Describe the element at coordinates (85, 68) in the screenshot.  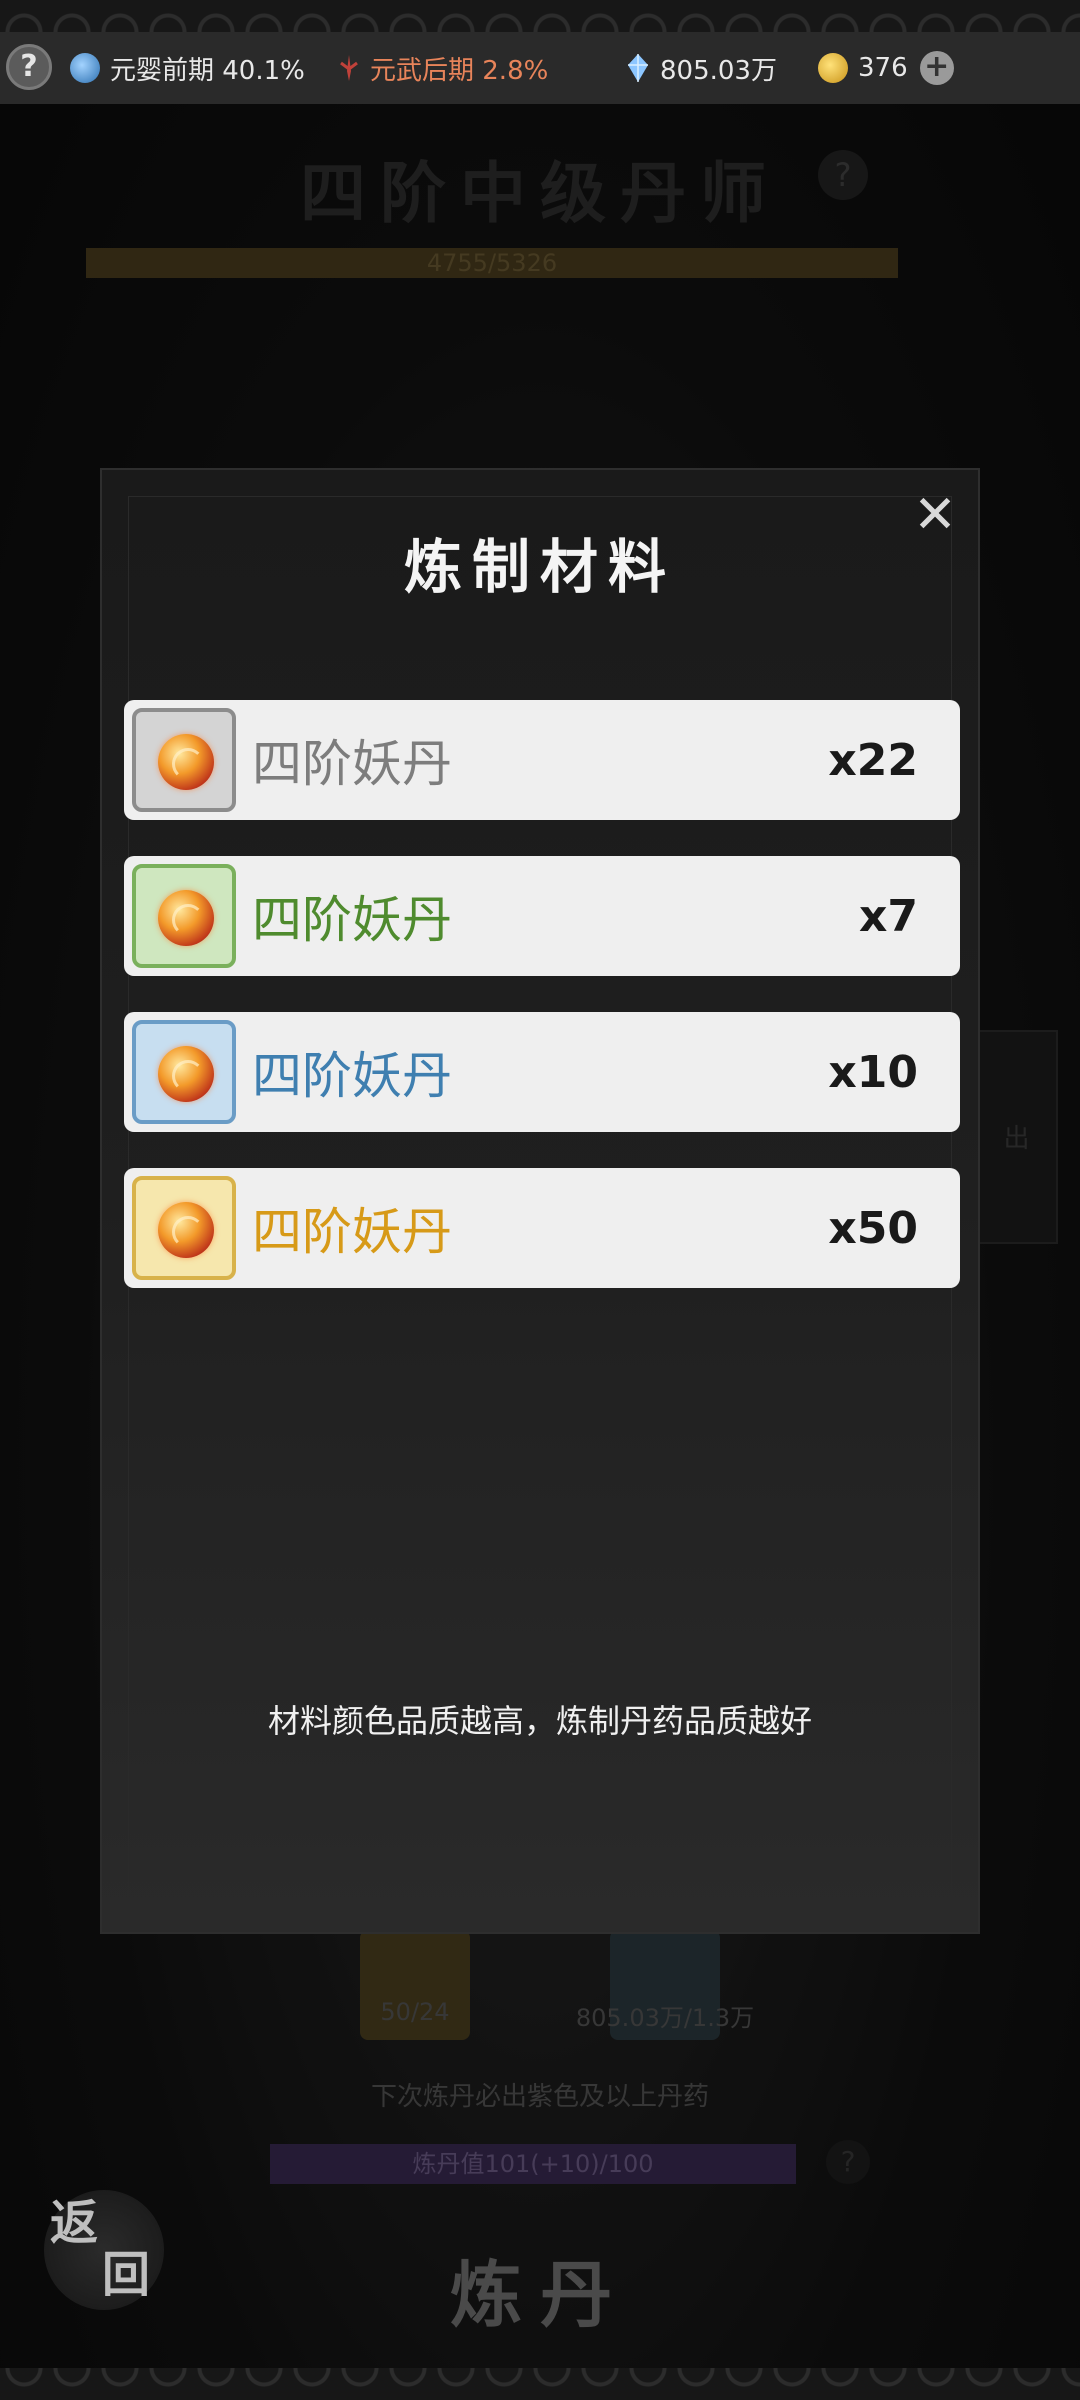
I see `yin-yang-icon` at that location.